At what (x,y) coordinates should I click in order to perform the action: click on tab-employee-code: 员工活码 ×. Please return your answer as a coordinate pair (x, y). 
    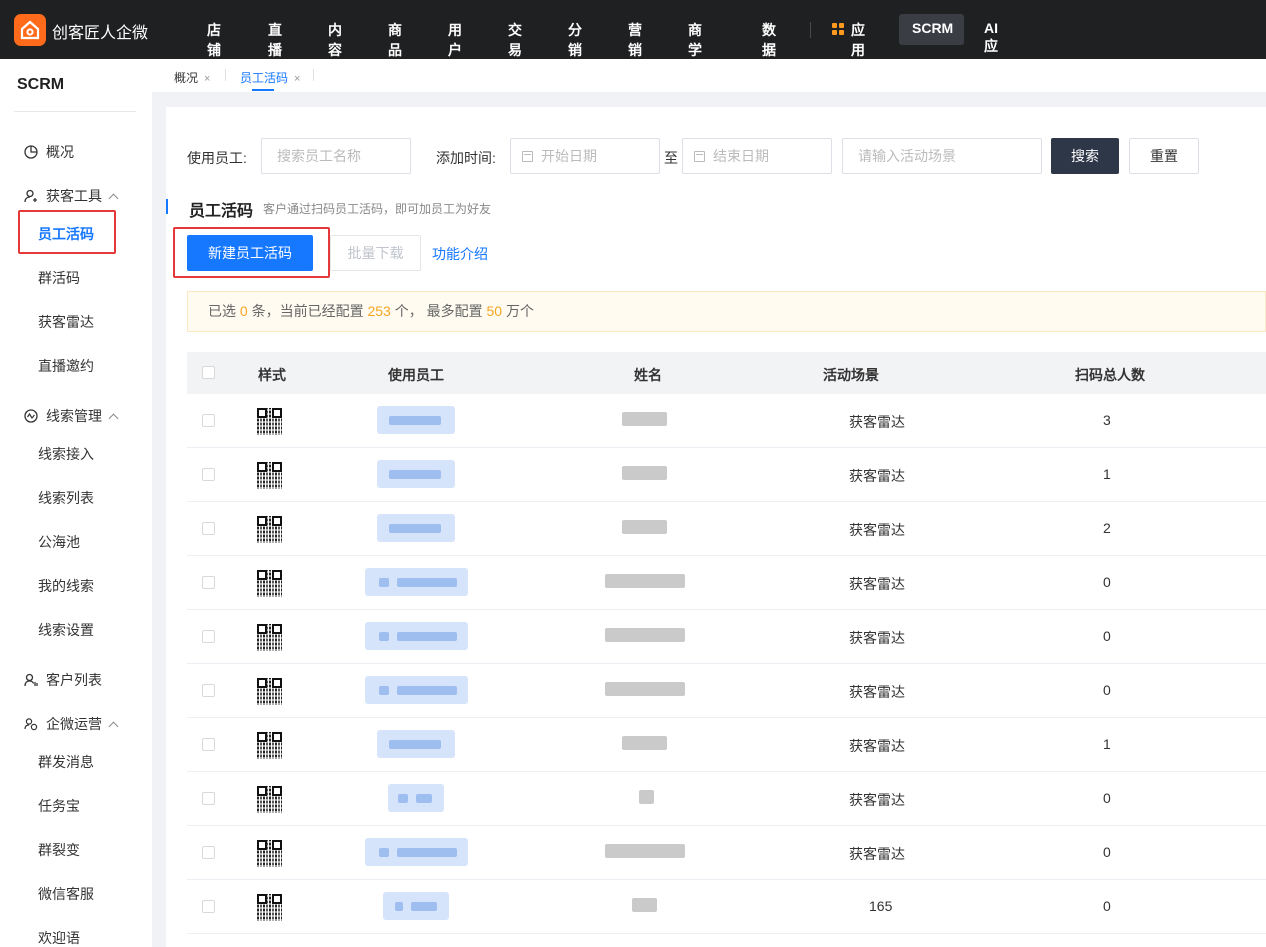
    Looking at the image, I should click on (270, 77).